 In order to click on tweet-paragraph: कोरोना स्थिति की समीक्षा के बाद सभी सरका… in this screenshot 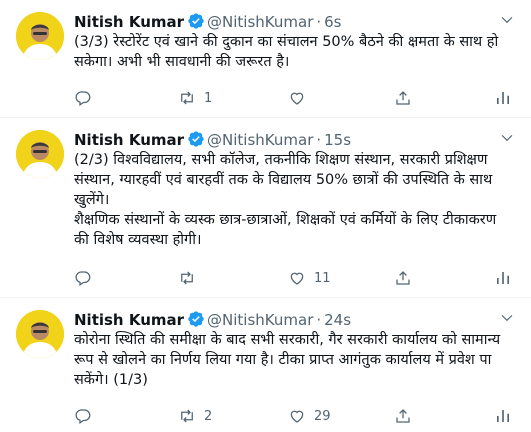, I will do `click(287, 360)`.